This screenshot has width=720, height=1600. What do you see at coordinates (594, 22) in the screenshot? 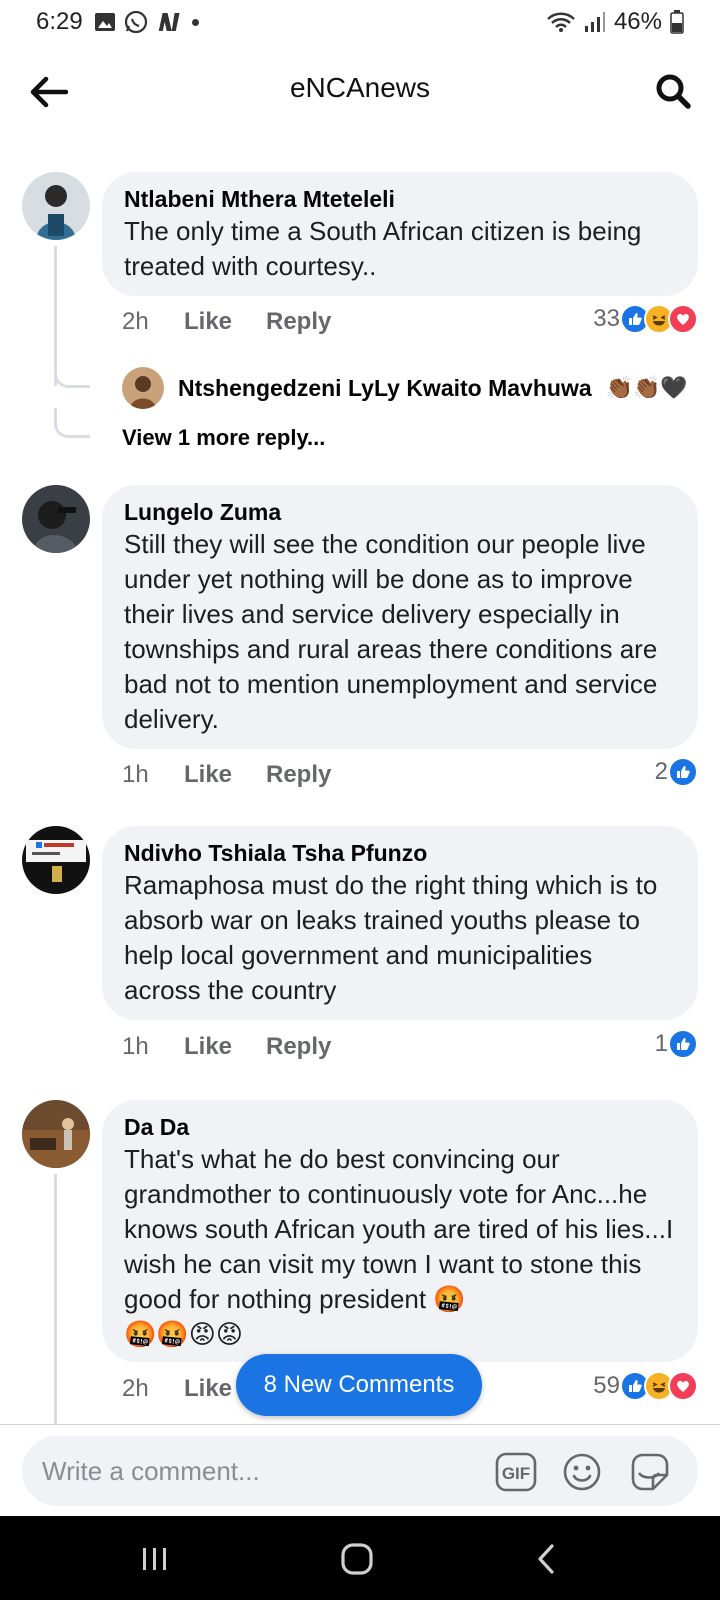
I see `signal-icon` at bounding box center [594, 22].